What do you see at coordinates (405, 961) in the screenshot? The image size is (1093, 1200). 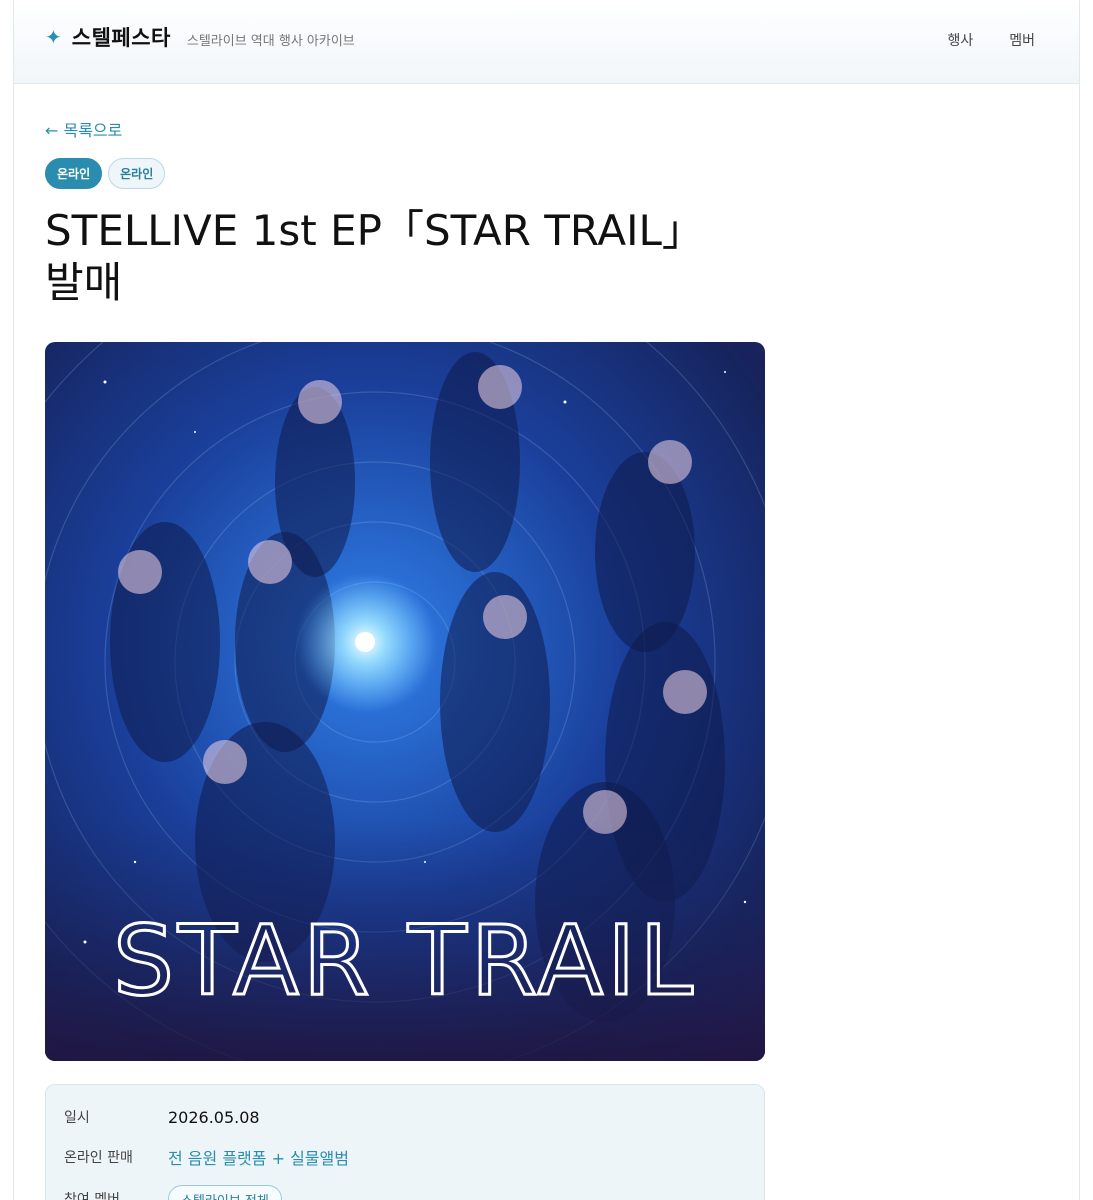 I see `cover-logo-text: STAR TRAIL` at bounding box center [405, 961].